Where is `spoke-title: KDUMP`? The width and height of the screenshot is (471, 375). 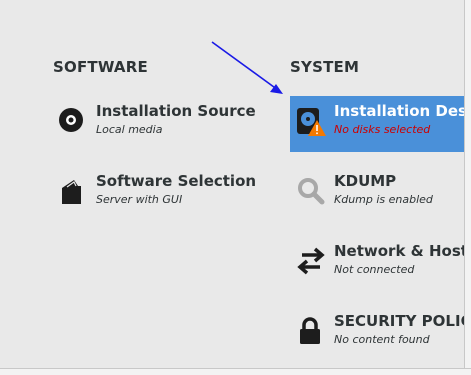 spoke-title: KDUMP is located at coordinates (365, 181).